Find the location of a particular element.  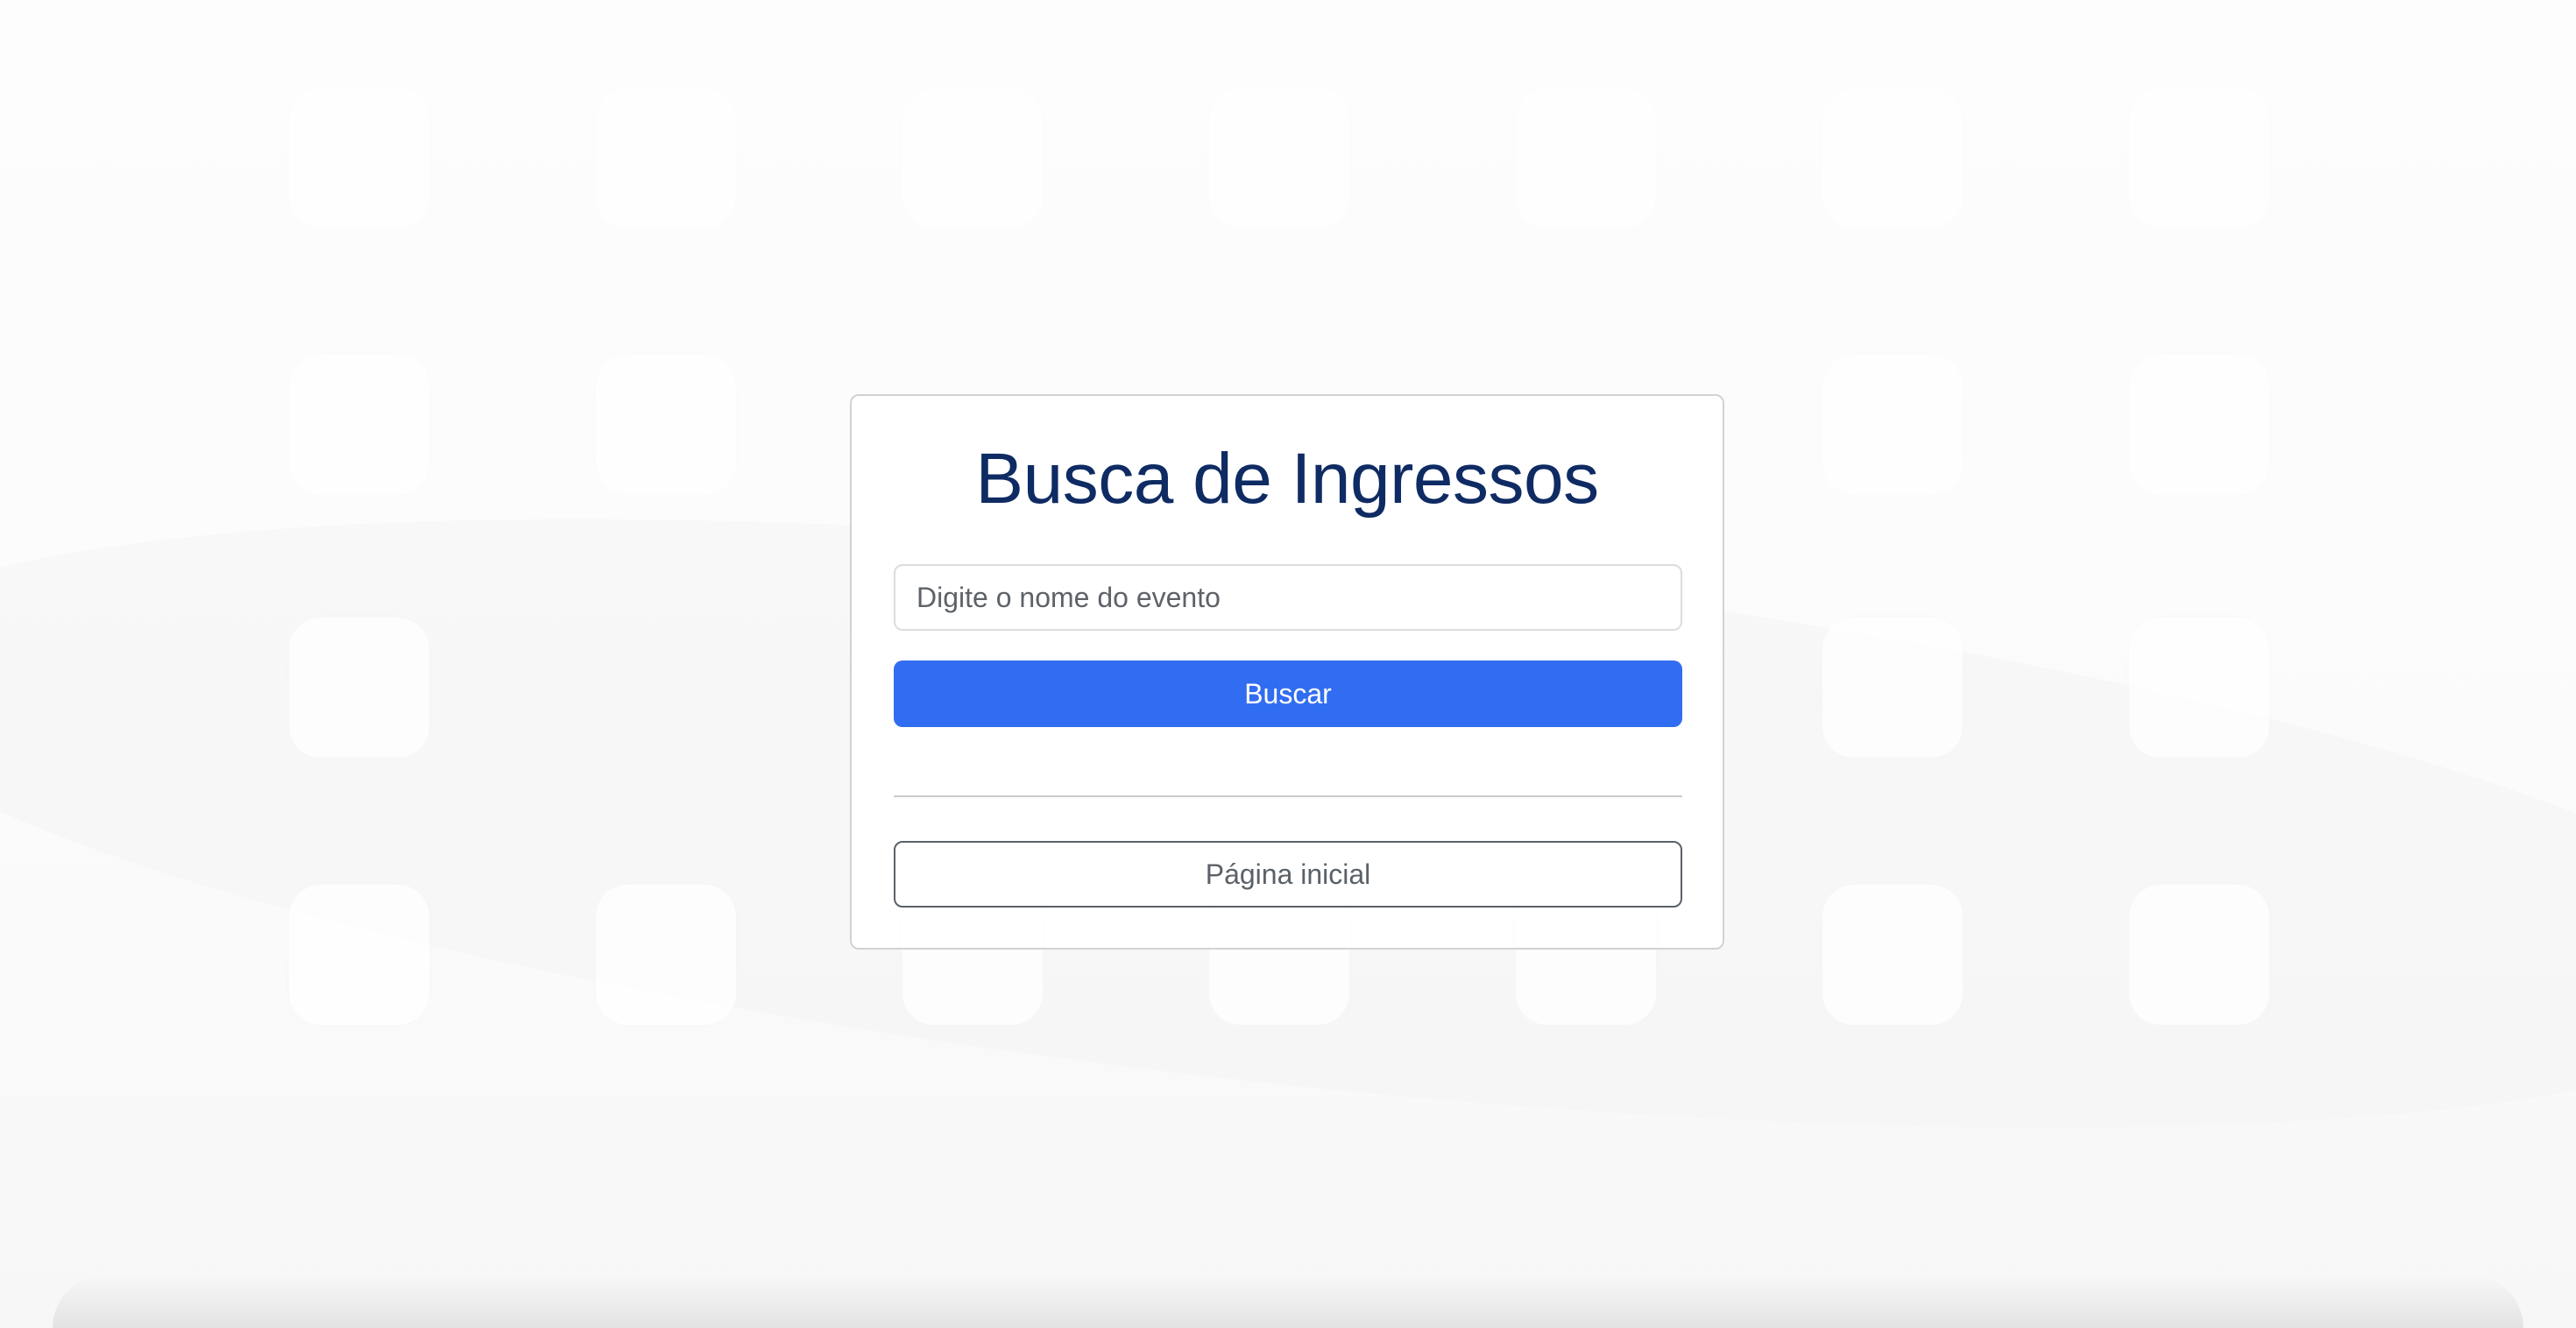

page-title: Busca de Ingressos is located at coordinates (1287, 479).